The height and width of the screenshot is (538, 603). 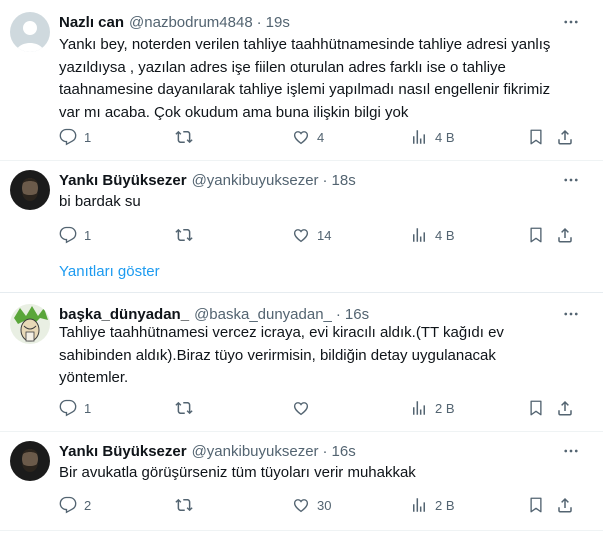 What do you see at coordinates (88, 505) in the screenshot?
I see `reply-count: 2` at bounding box center [88, 505].